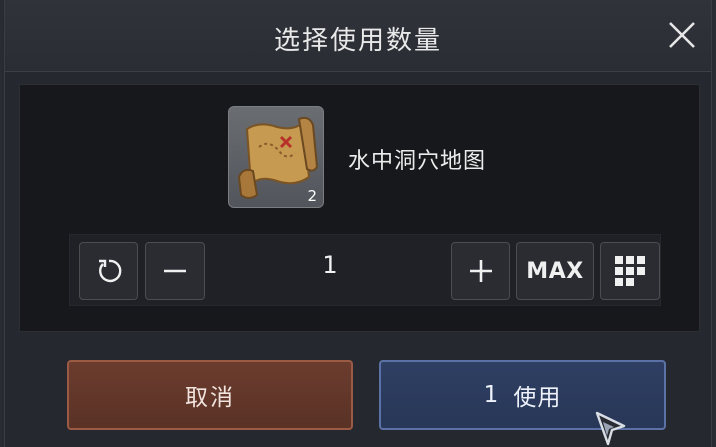 Image resolution: width=716 pixels, height=447 pixels. Describe the element at coordinates (276, 157) in the screenshot. I see `item-slot: 2` at that location.